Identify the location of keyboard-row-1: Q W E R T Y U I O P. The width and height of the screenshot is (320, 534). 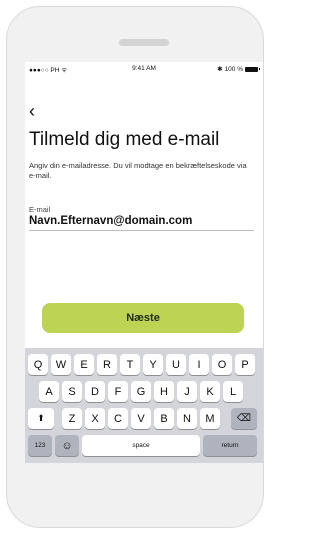
(144, 364).